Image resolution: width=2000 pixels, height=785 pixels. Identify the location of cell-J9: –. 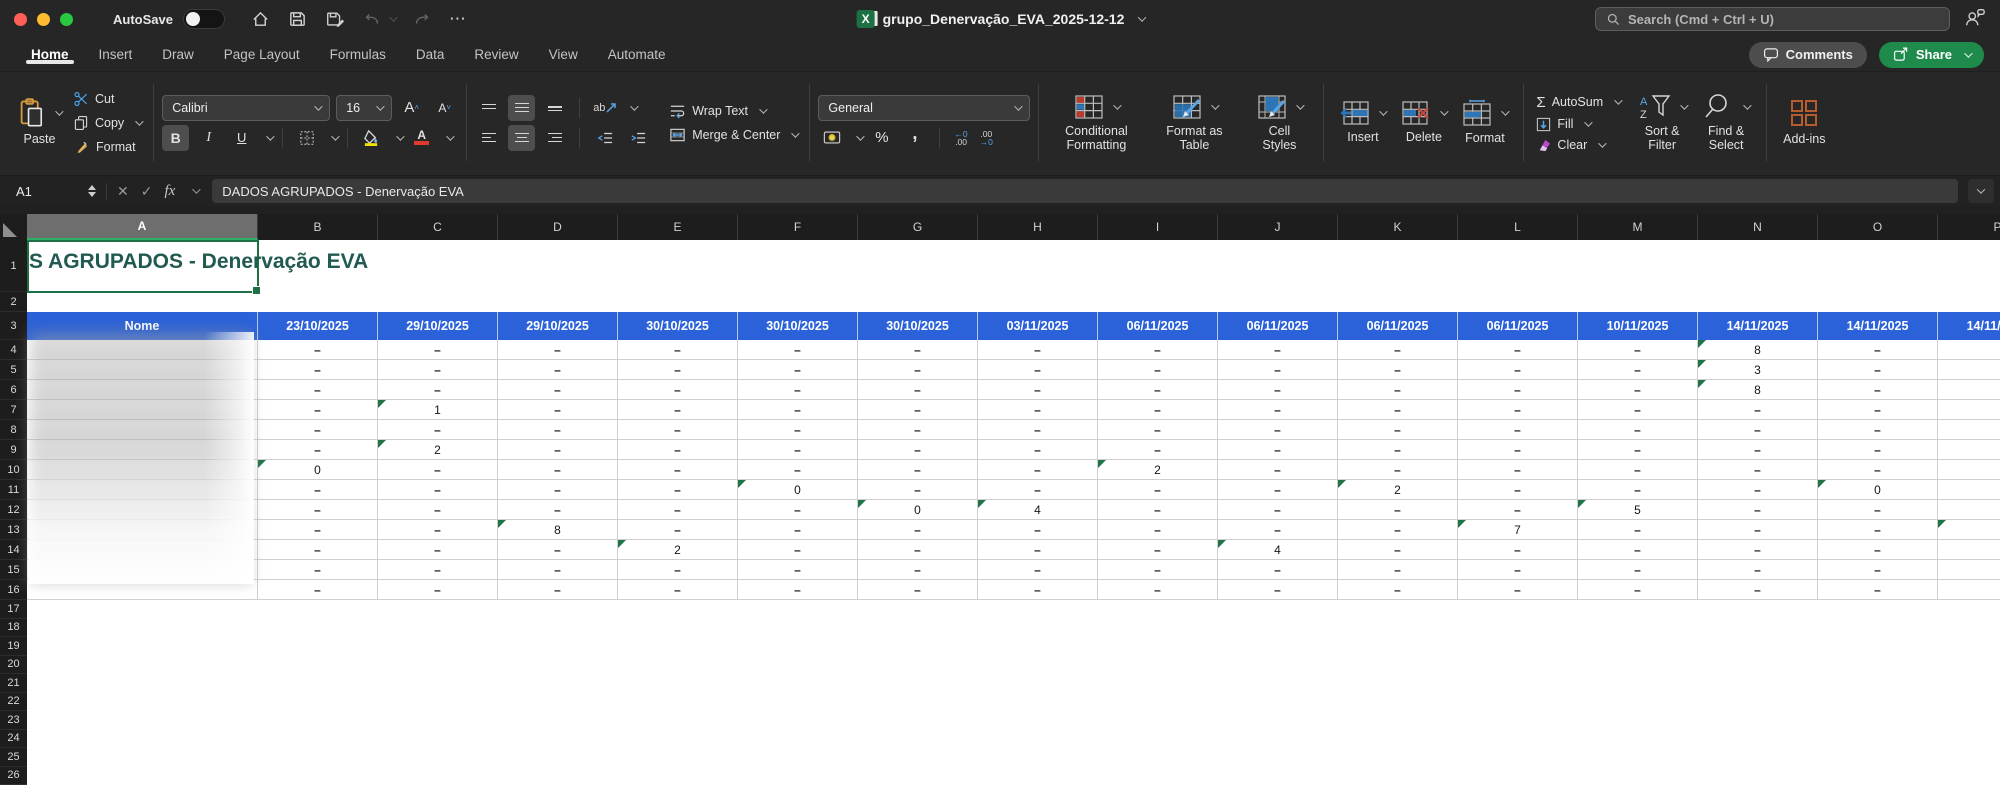
(1278, 450).